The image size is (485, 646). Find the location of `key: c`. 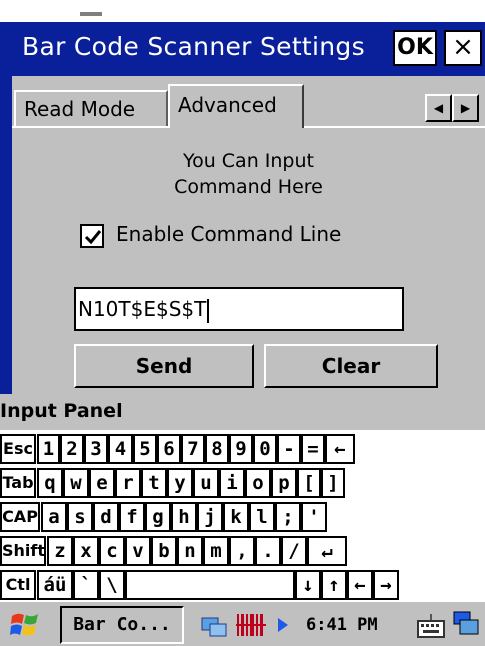

key: c is located at coordinates (112, 551).